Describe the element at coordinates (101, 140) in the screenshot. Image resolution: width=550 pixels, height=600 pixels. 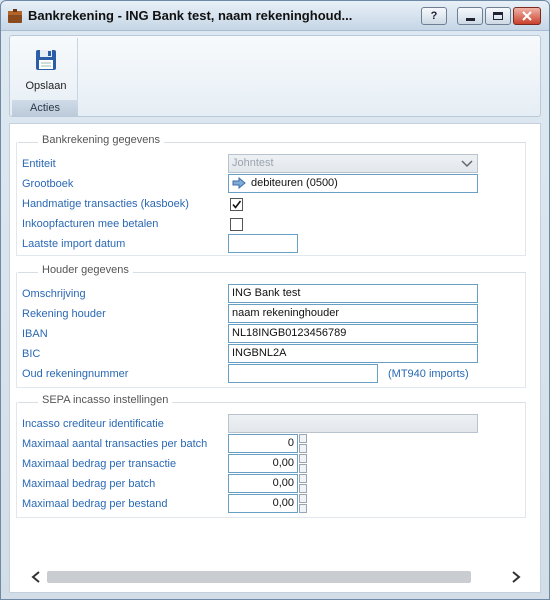
I see `bank-section-title: Bankrekening gegevens` at that location.